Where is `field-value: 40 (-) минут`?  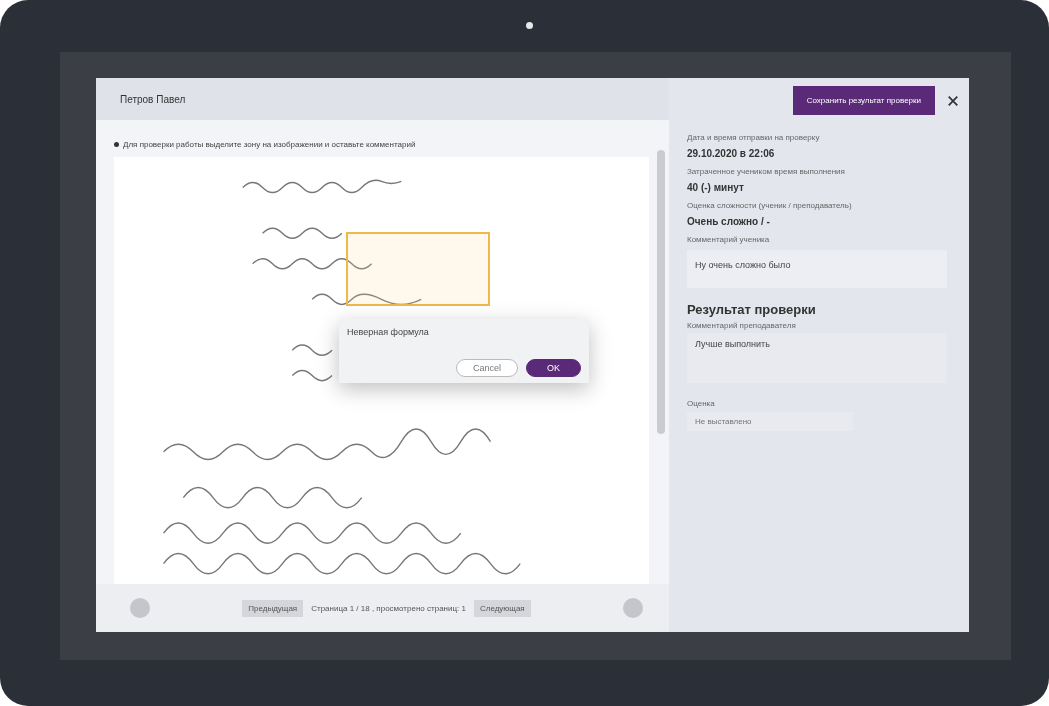
field-value: 40 (-) минут is located at coordinates (716, 187).